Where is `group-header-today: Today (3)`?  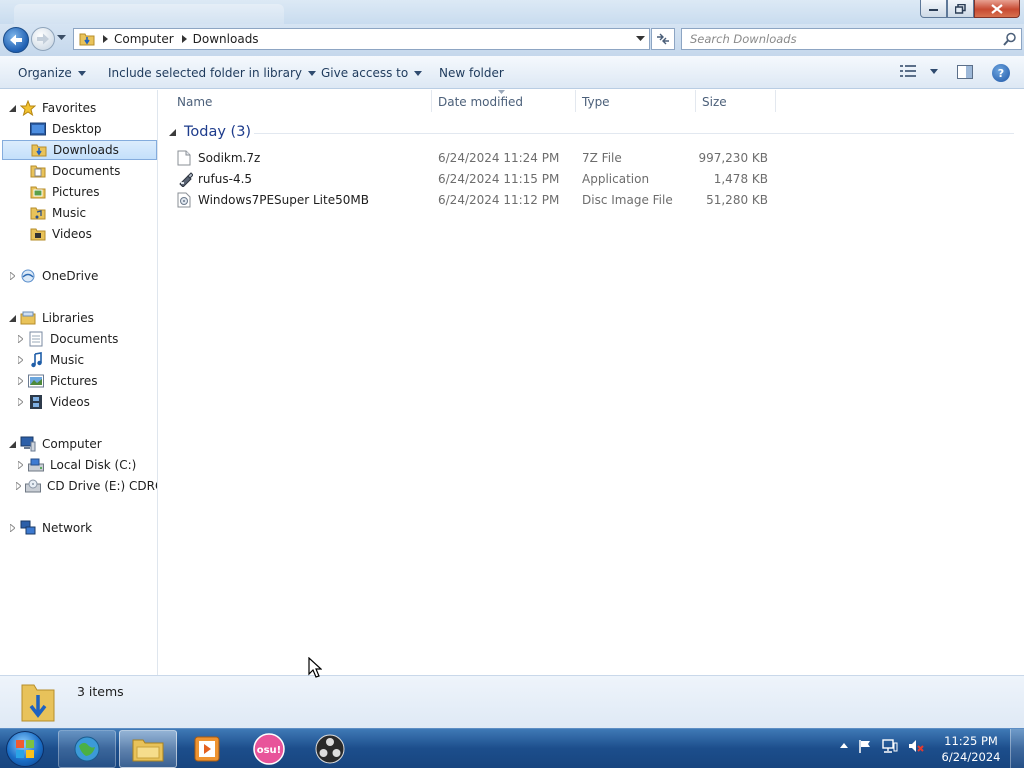 group-header-today: Today (3) is located at coordinates (210, 132).